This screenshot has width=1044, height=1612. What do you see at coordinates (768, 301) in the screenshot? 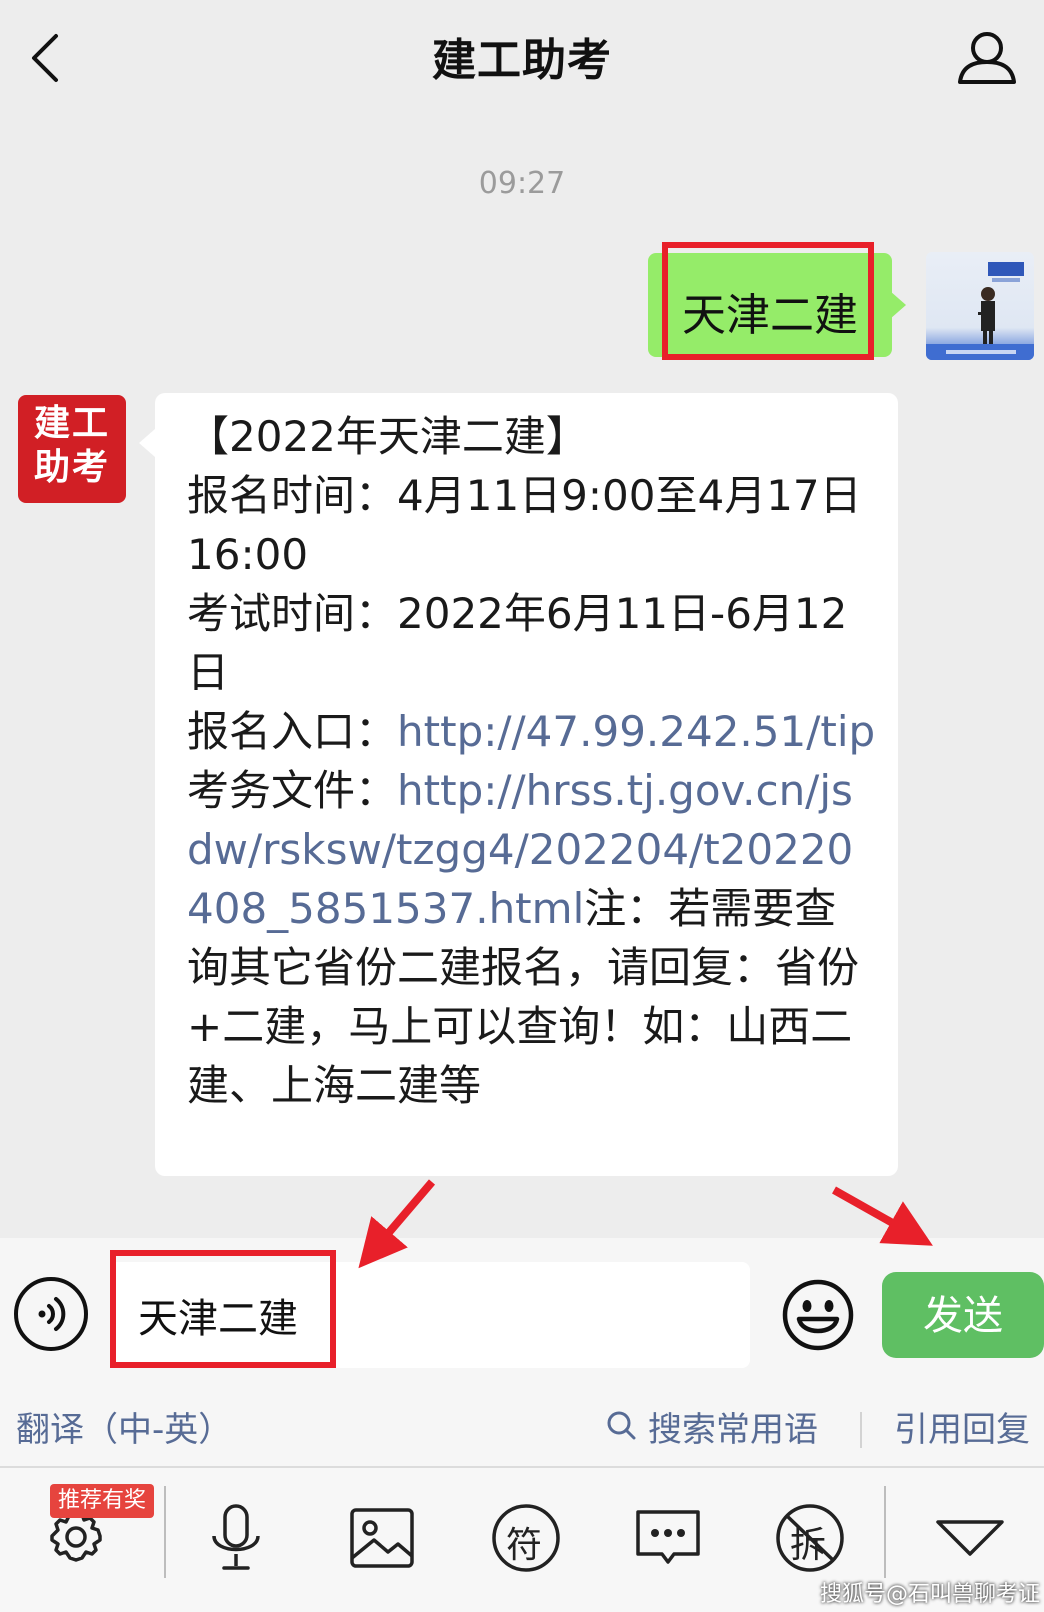
I see `sent-message-highlight-box` at bounding box center [768, 301].